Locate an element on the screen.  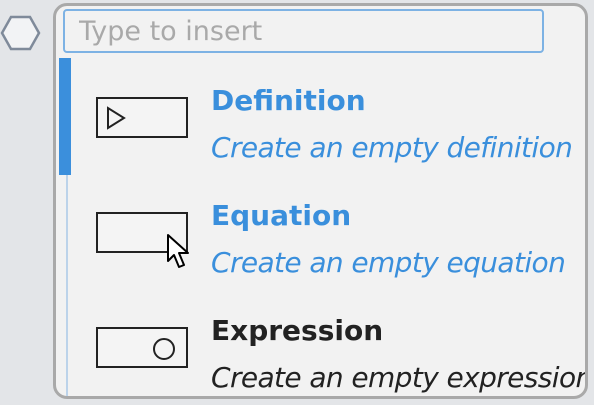
definition-thumbnail is located at coordinates (142, 117).